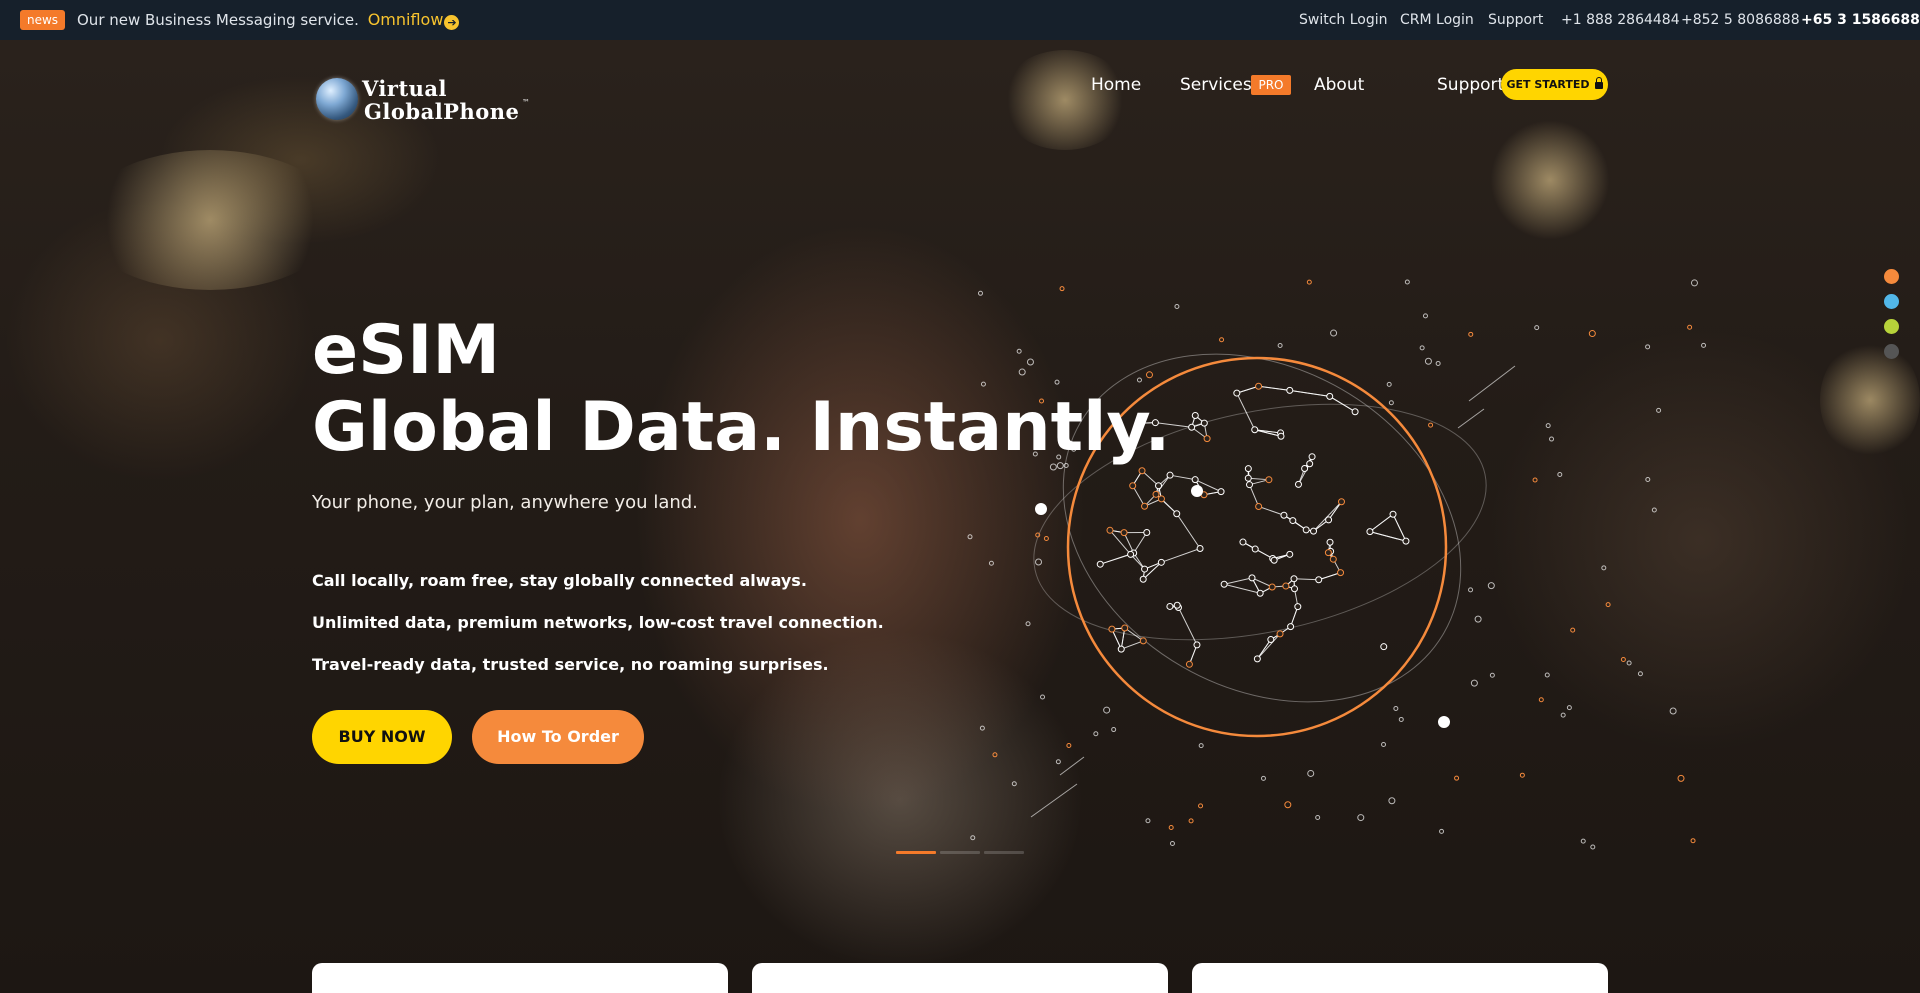 The height and width of the screenshot is (993, 1920). Describe the element at coordinates (1860, 20) in the screenshot. I see `phone-sg-link: +65 3 1586688` at that location.